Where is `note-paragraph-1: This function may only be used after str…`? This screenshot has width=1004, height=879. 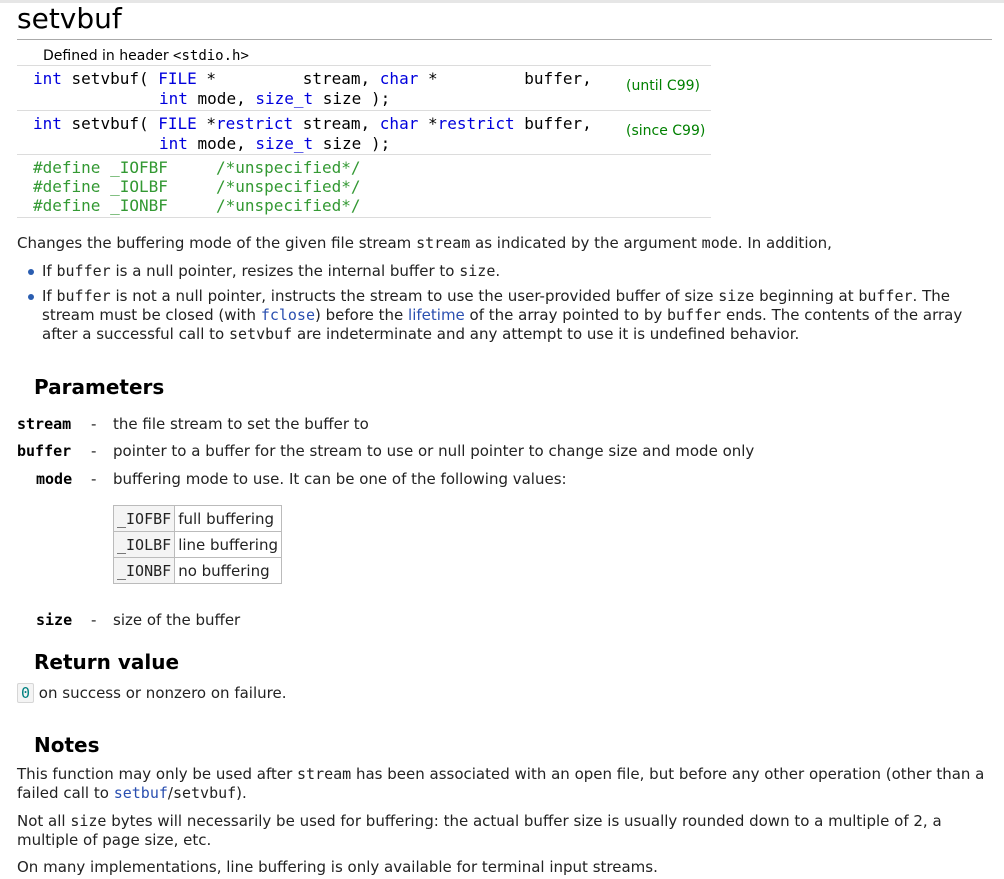
note-paragraph-1: This function may only be used after str… is located at coordinates (501, 783).